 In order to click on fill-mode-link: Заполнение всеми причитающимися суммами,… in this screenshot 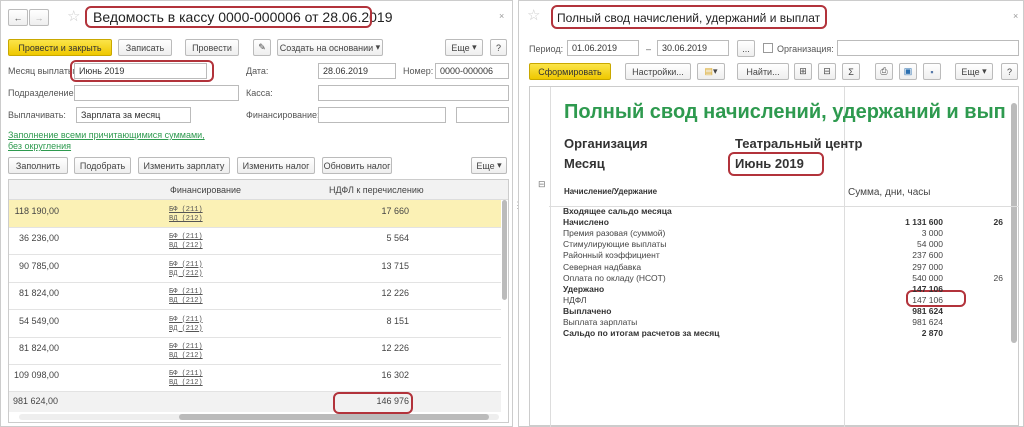, I will do `click(113, 141)`.